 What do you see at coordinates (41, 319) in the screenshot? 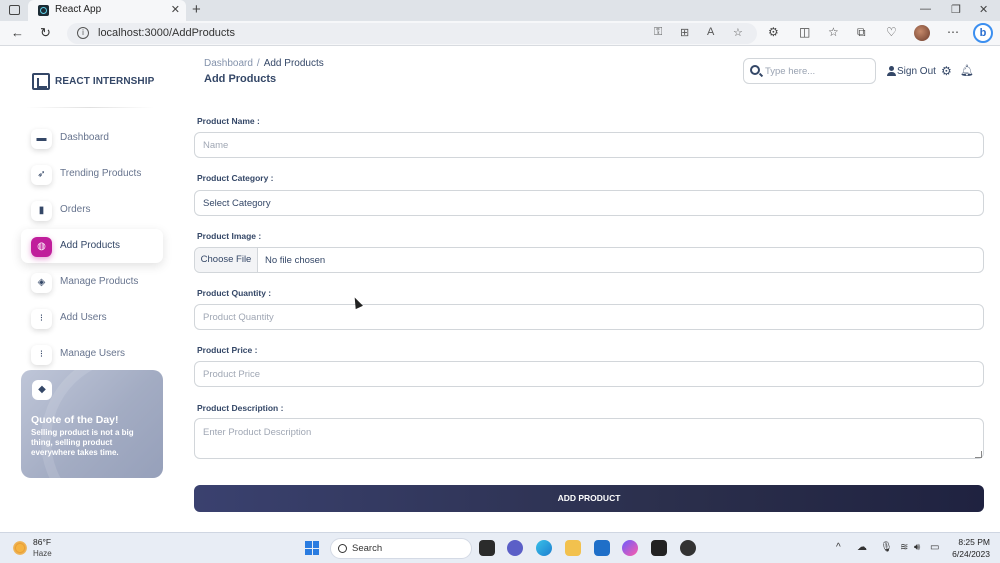
I see `add-user-icon: ⁝` at bounding box center [41, 319].